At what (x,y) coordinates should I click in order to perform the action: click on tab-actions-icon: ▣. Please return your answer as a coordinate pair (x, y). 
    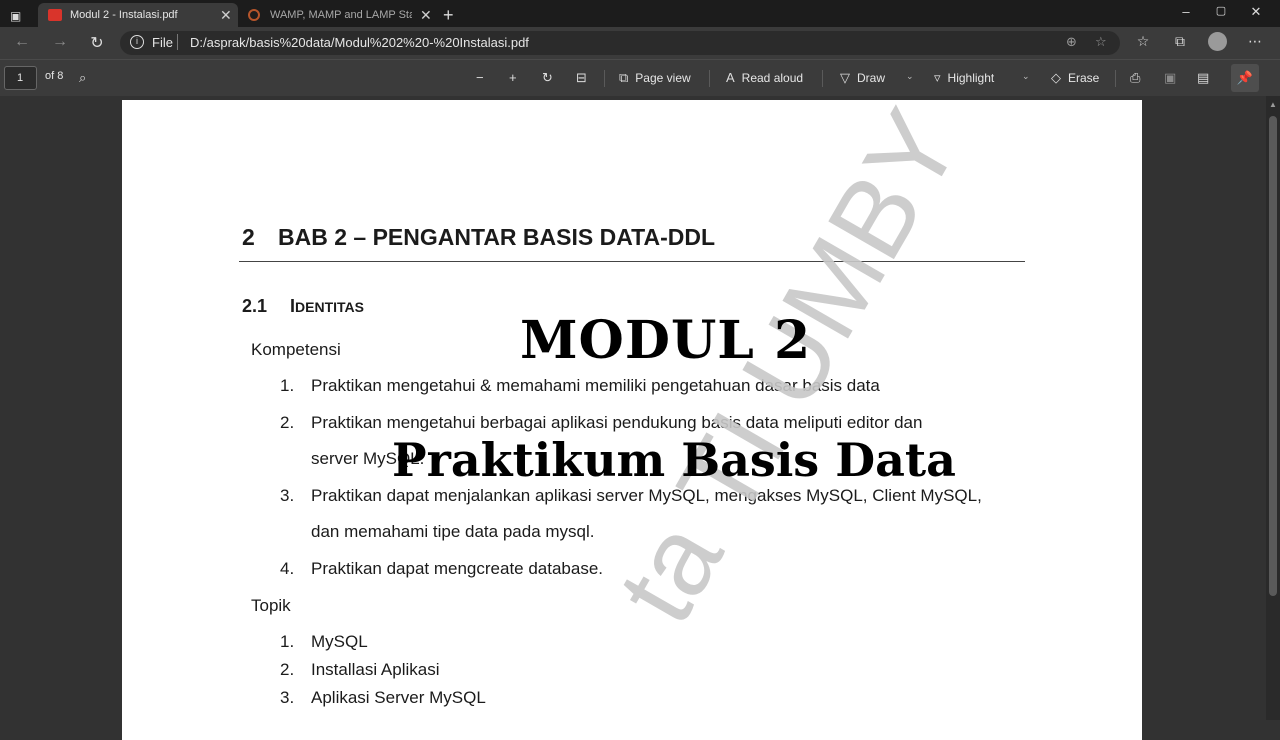
    Looking at the image, I should click on (20, 16).